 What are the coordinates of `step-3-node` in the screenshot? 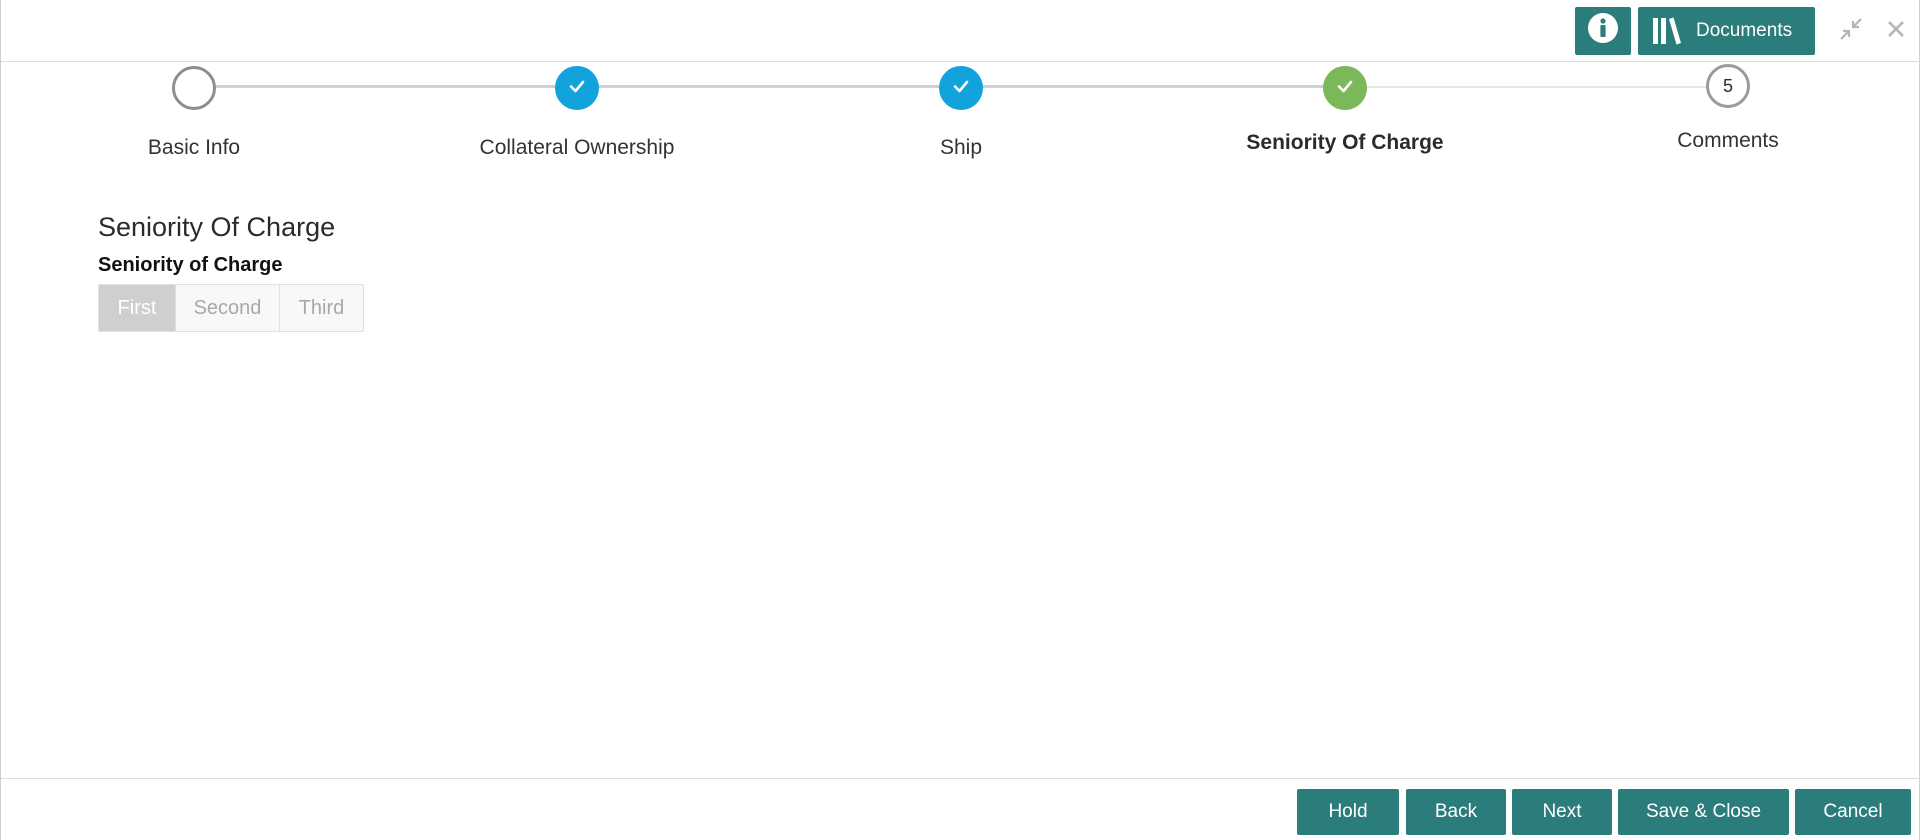 It's located at (961, 88).